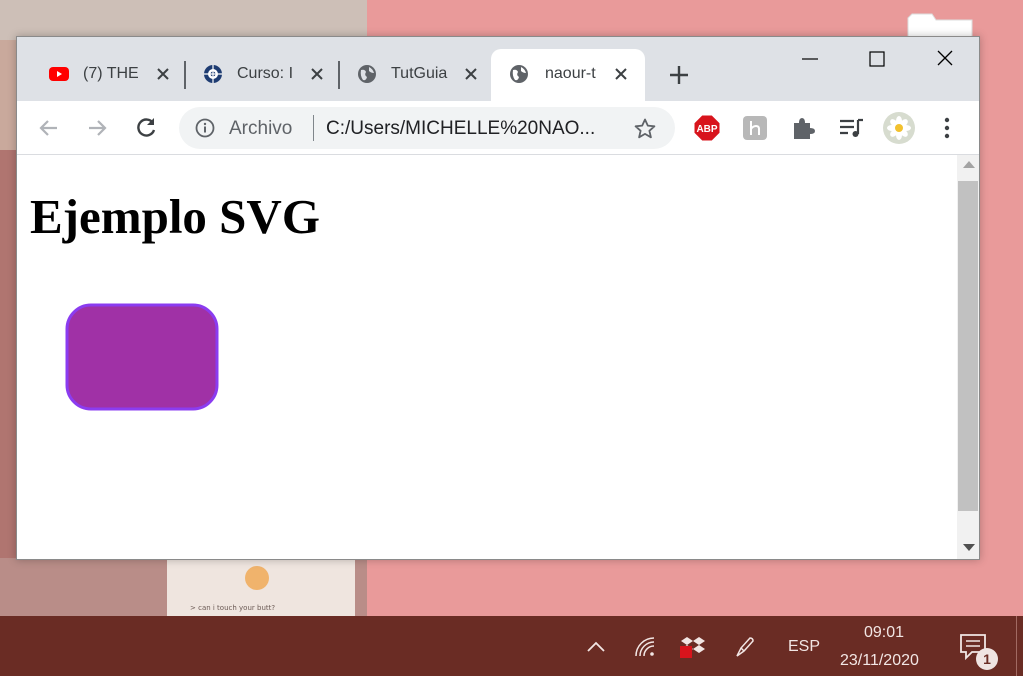  I want to click on tab-title: naour-t, so click(570, 73).